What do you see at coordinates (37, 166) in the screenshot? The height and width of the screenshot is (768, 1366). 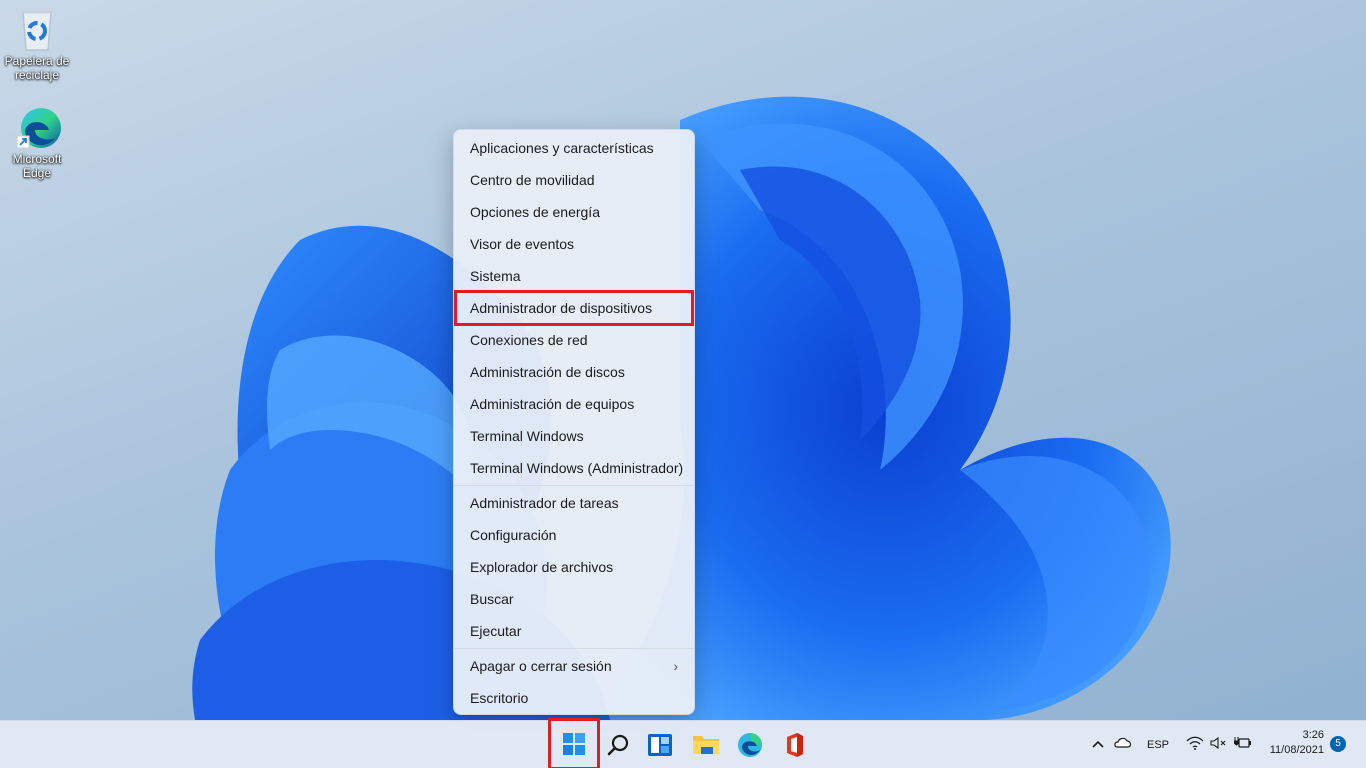 I see `desktop-icon-label: Microsoft Edge` at bounding box center [37, 166].